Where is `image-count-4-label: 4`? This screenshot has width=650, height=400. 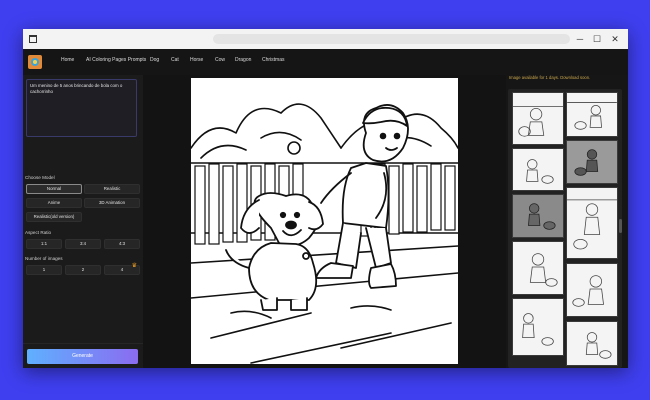 image-count-4-label: 4 is located at coordinates (122, 269).